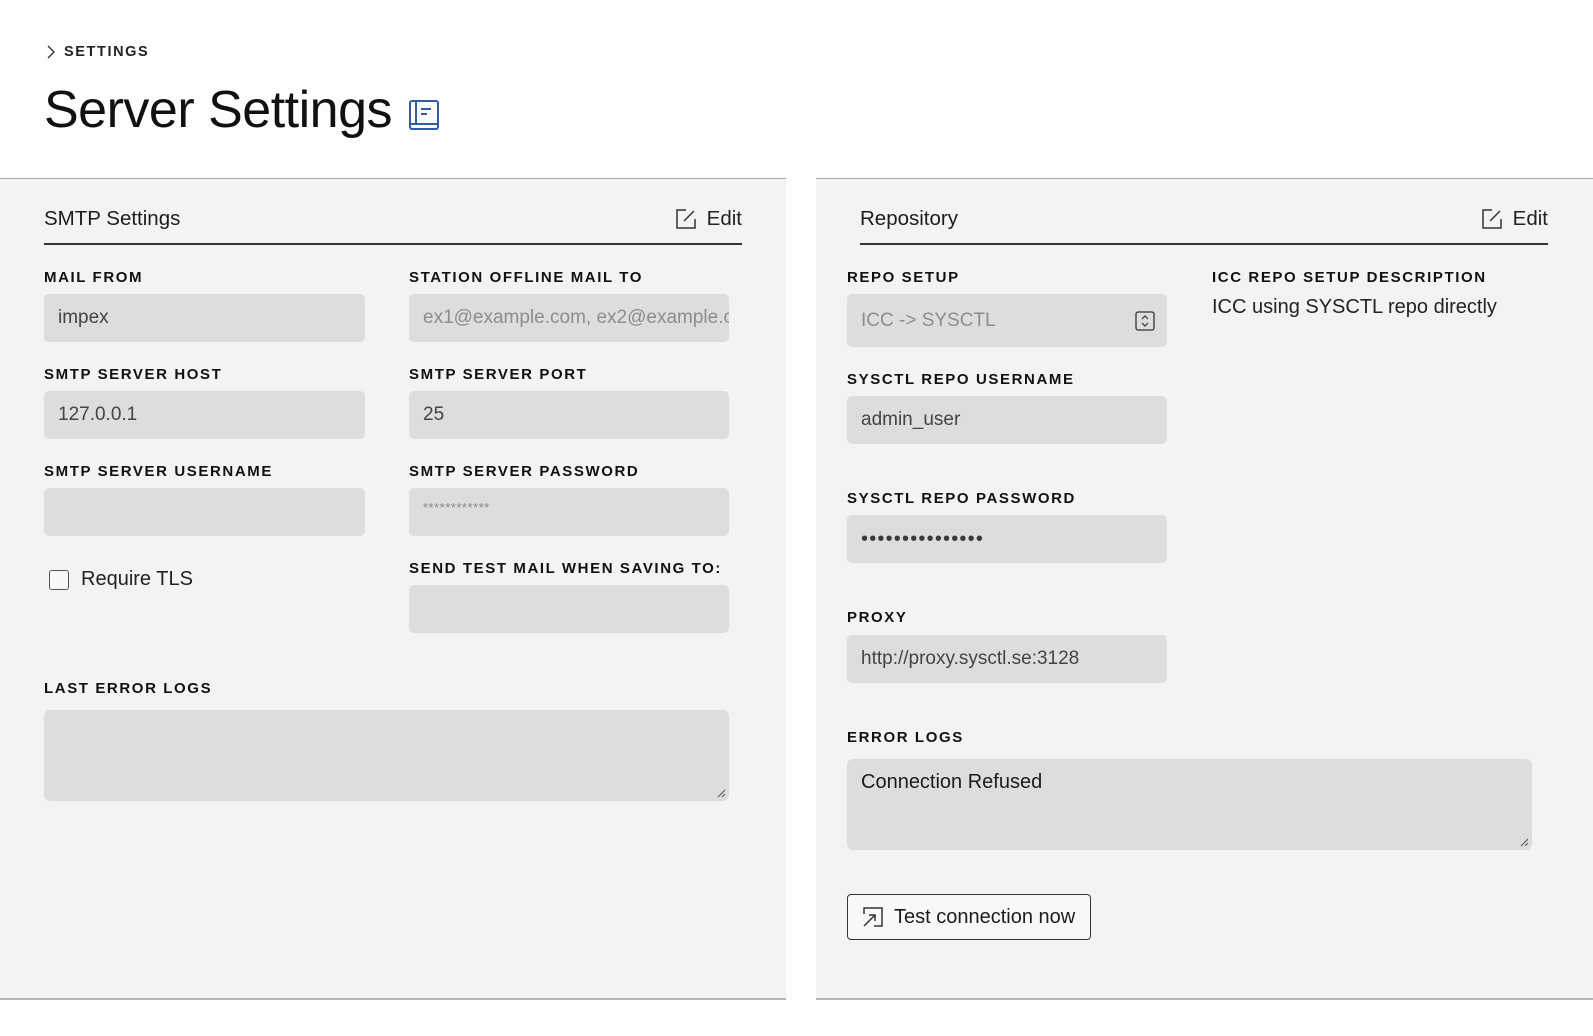 The height and width of the screenshot is (1036, 1593). I want to click on repository-edit-button: Edit, so click(1514, 219).